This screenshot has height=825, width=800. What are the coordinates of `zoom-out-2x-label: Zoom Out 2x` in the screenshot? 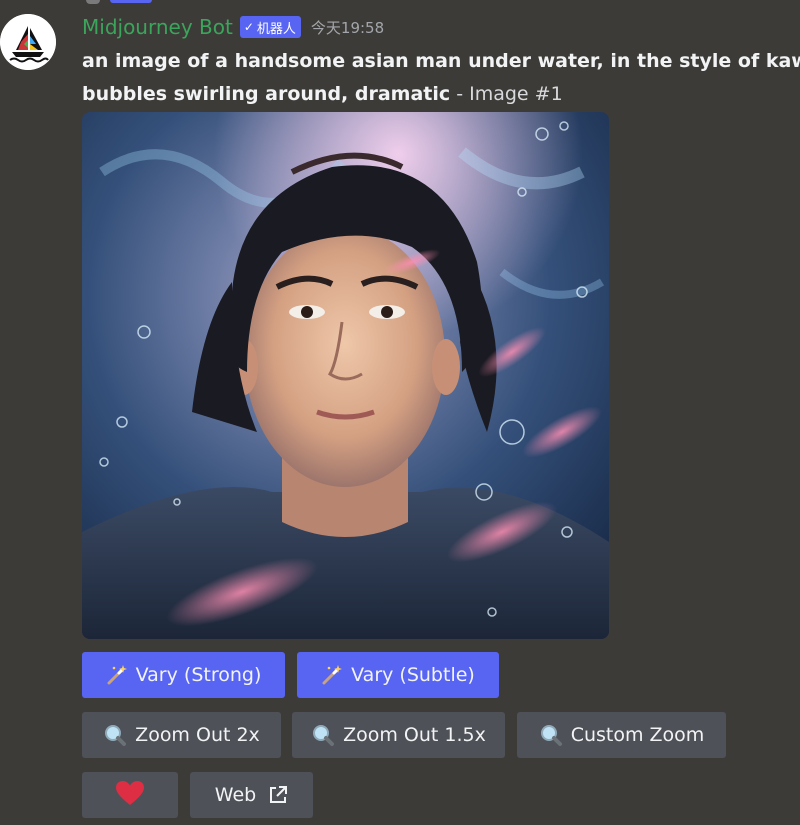 It's located at (197, 735).